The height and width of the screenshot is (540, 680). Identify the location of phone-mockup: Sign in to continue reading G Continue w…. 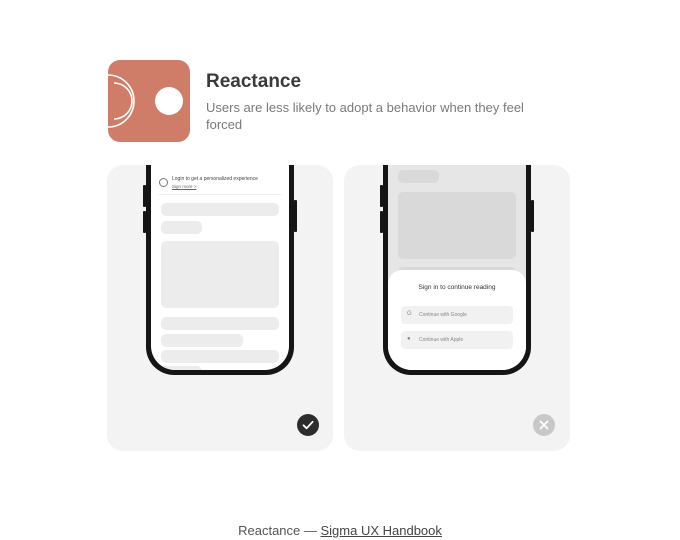
(457, 270).